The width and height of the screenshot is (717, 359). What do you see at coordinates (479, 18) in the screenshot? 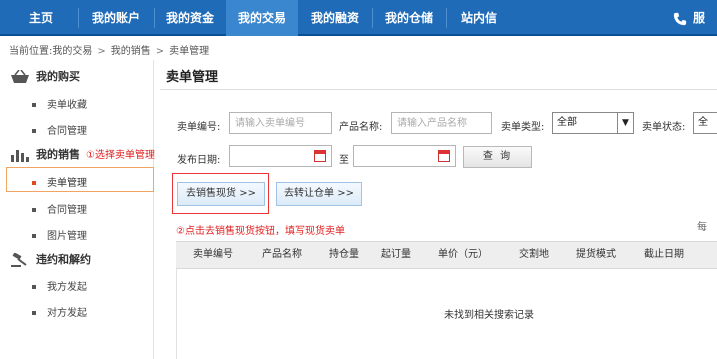
I see `nav-inbox: 站内信` at bounding box center [479, 18].